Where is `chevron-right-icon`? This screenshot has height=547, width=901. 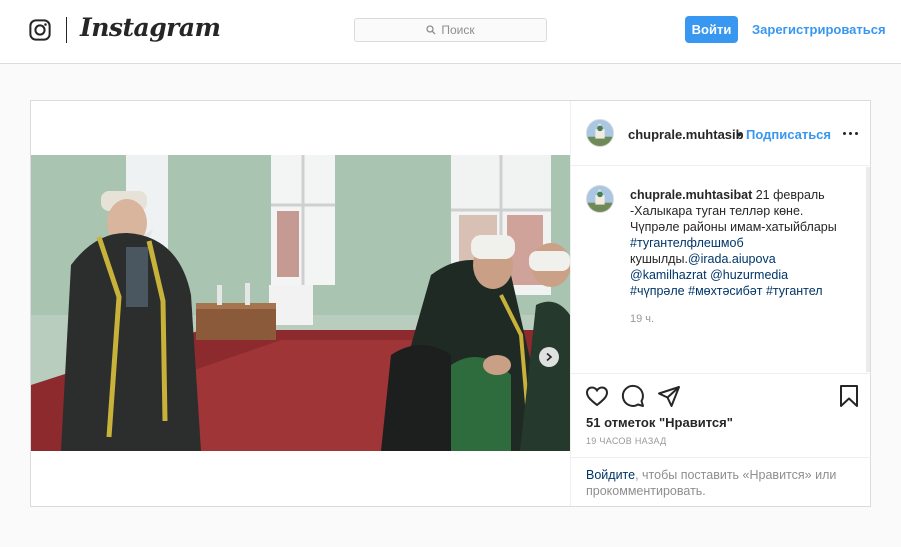 chevron-right-icon is located at coordinates (549, 357).